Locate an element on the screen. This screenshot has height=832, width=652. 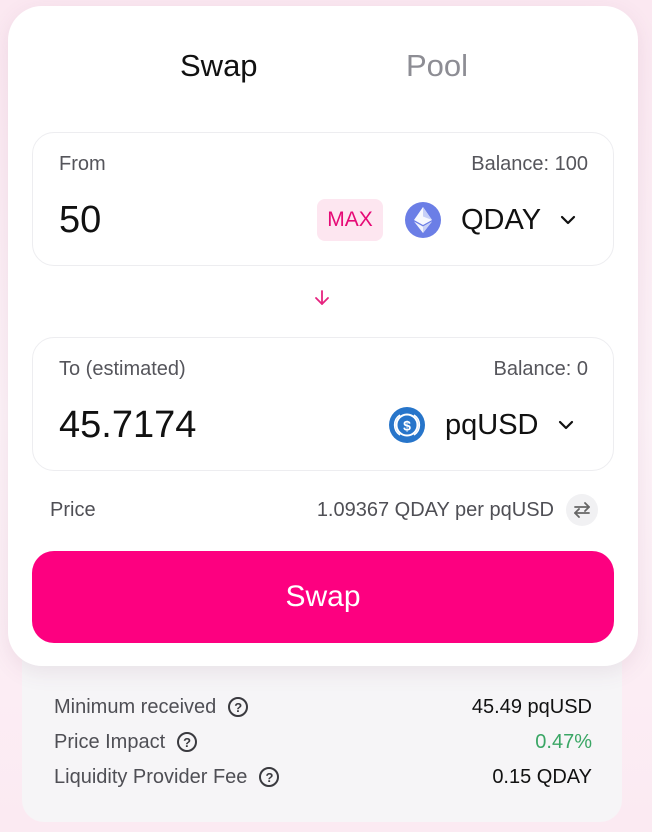
to-panel: To (estimated) Balance: 0 $ pqUSD is located at coordinates (323, 404).